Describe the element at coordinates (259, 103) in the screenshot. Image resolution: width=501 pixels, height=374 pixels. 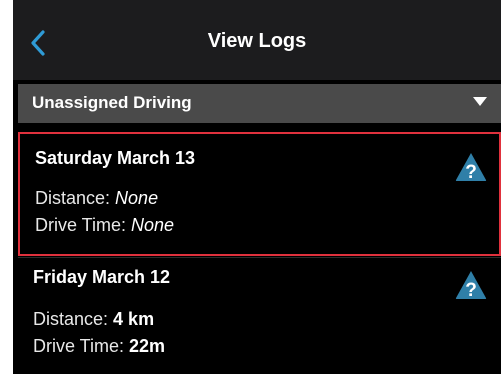
I see `log-filter-dropdown: Unassigned Driving` at that location.